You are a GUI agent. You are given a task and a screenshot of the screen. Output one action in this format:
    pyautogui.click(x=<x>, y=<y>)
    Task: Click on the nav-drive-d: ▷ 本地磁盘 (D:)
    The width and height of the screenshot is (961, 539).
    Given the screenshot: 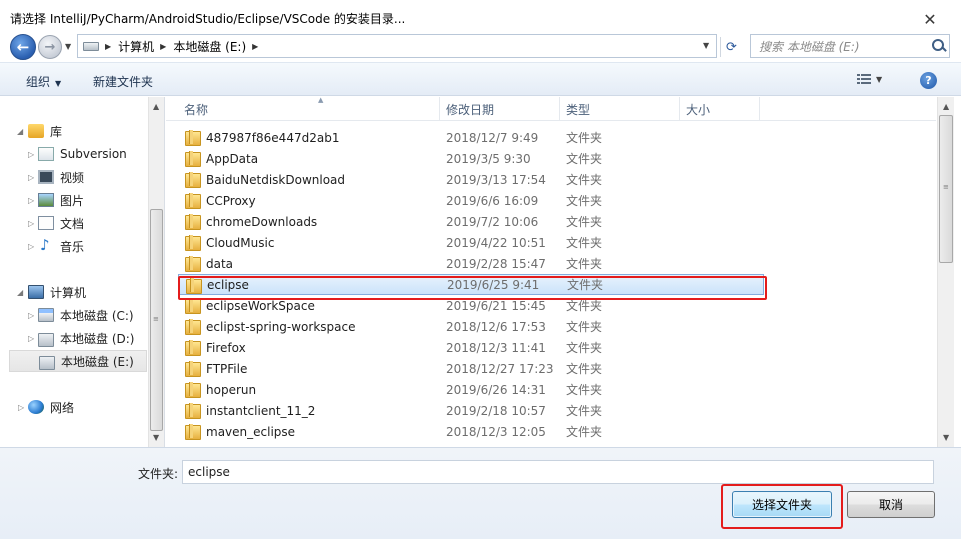 What is the action you would take?
    pyautogui.click(x=81, y=338)
    